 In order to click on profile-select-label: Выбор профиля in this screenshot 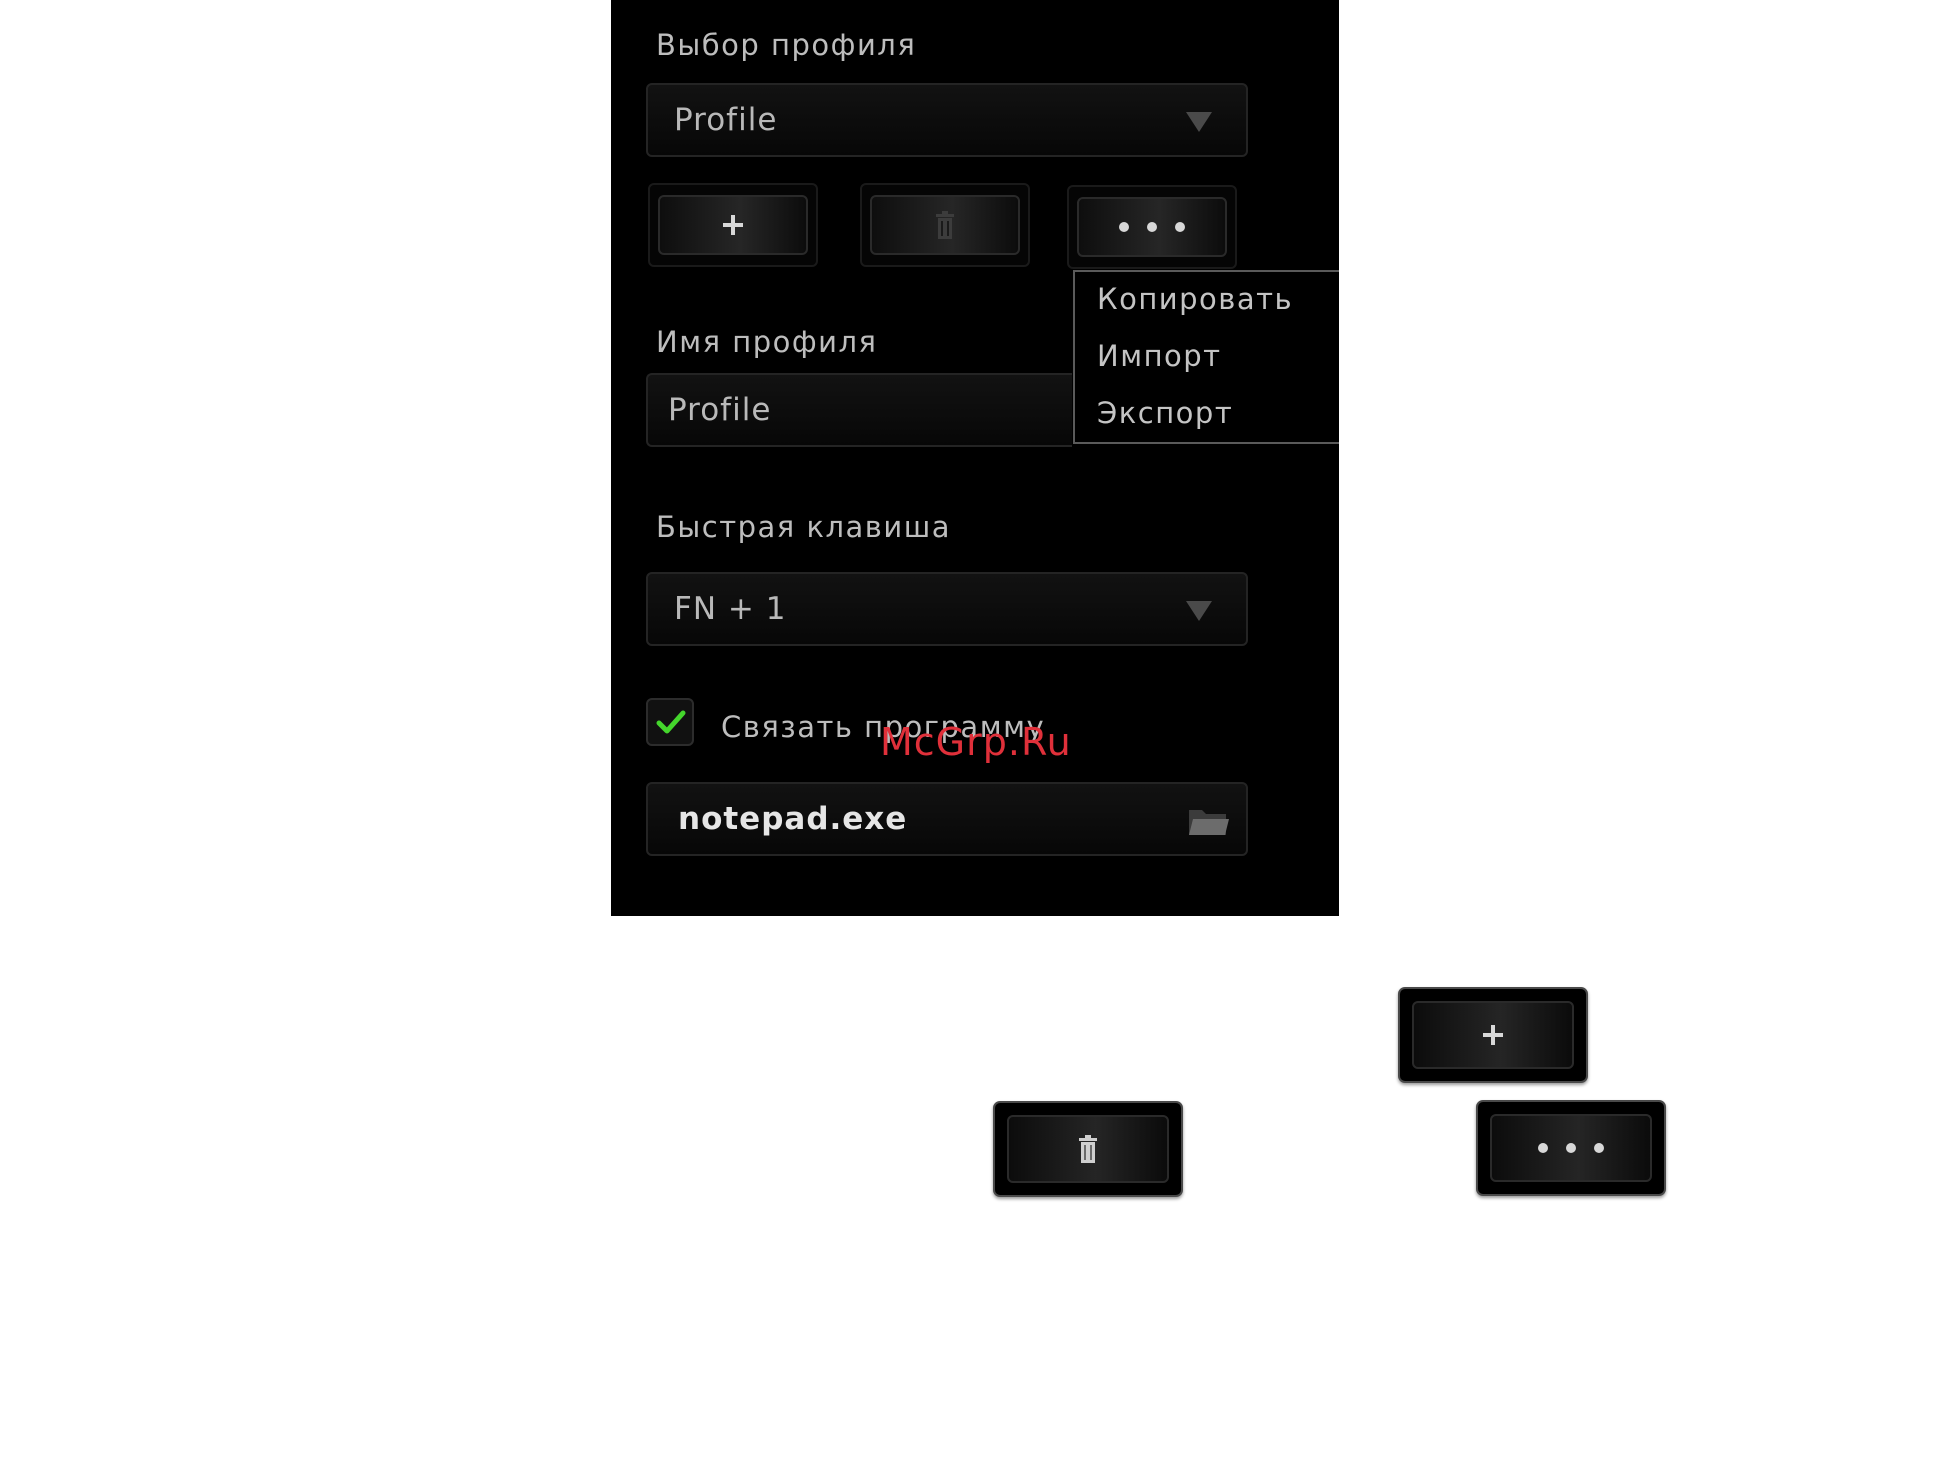, I will do `click(786, 45)`.